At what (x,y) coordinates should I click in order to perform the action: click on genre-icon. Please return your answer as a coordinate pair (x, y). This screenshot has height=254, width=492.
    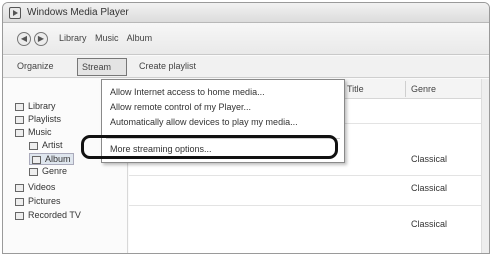
    Looking at the image, I should click on (33, 171).